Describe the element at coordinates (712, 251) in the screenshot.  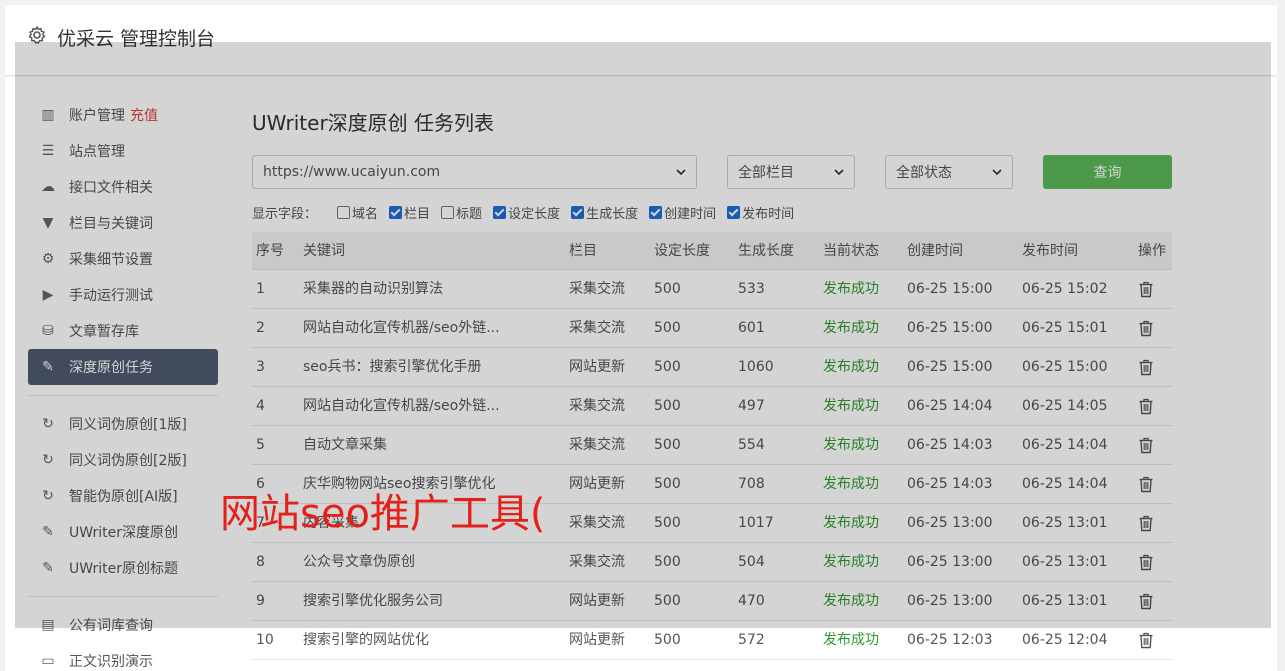
I see `table-header: 序号 关键词 栏目 设定长度 生成长度 当前状态 创建时间 发布时间 操作` at that location.